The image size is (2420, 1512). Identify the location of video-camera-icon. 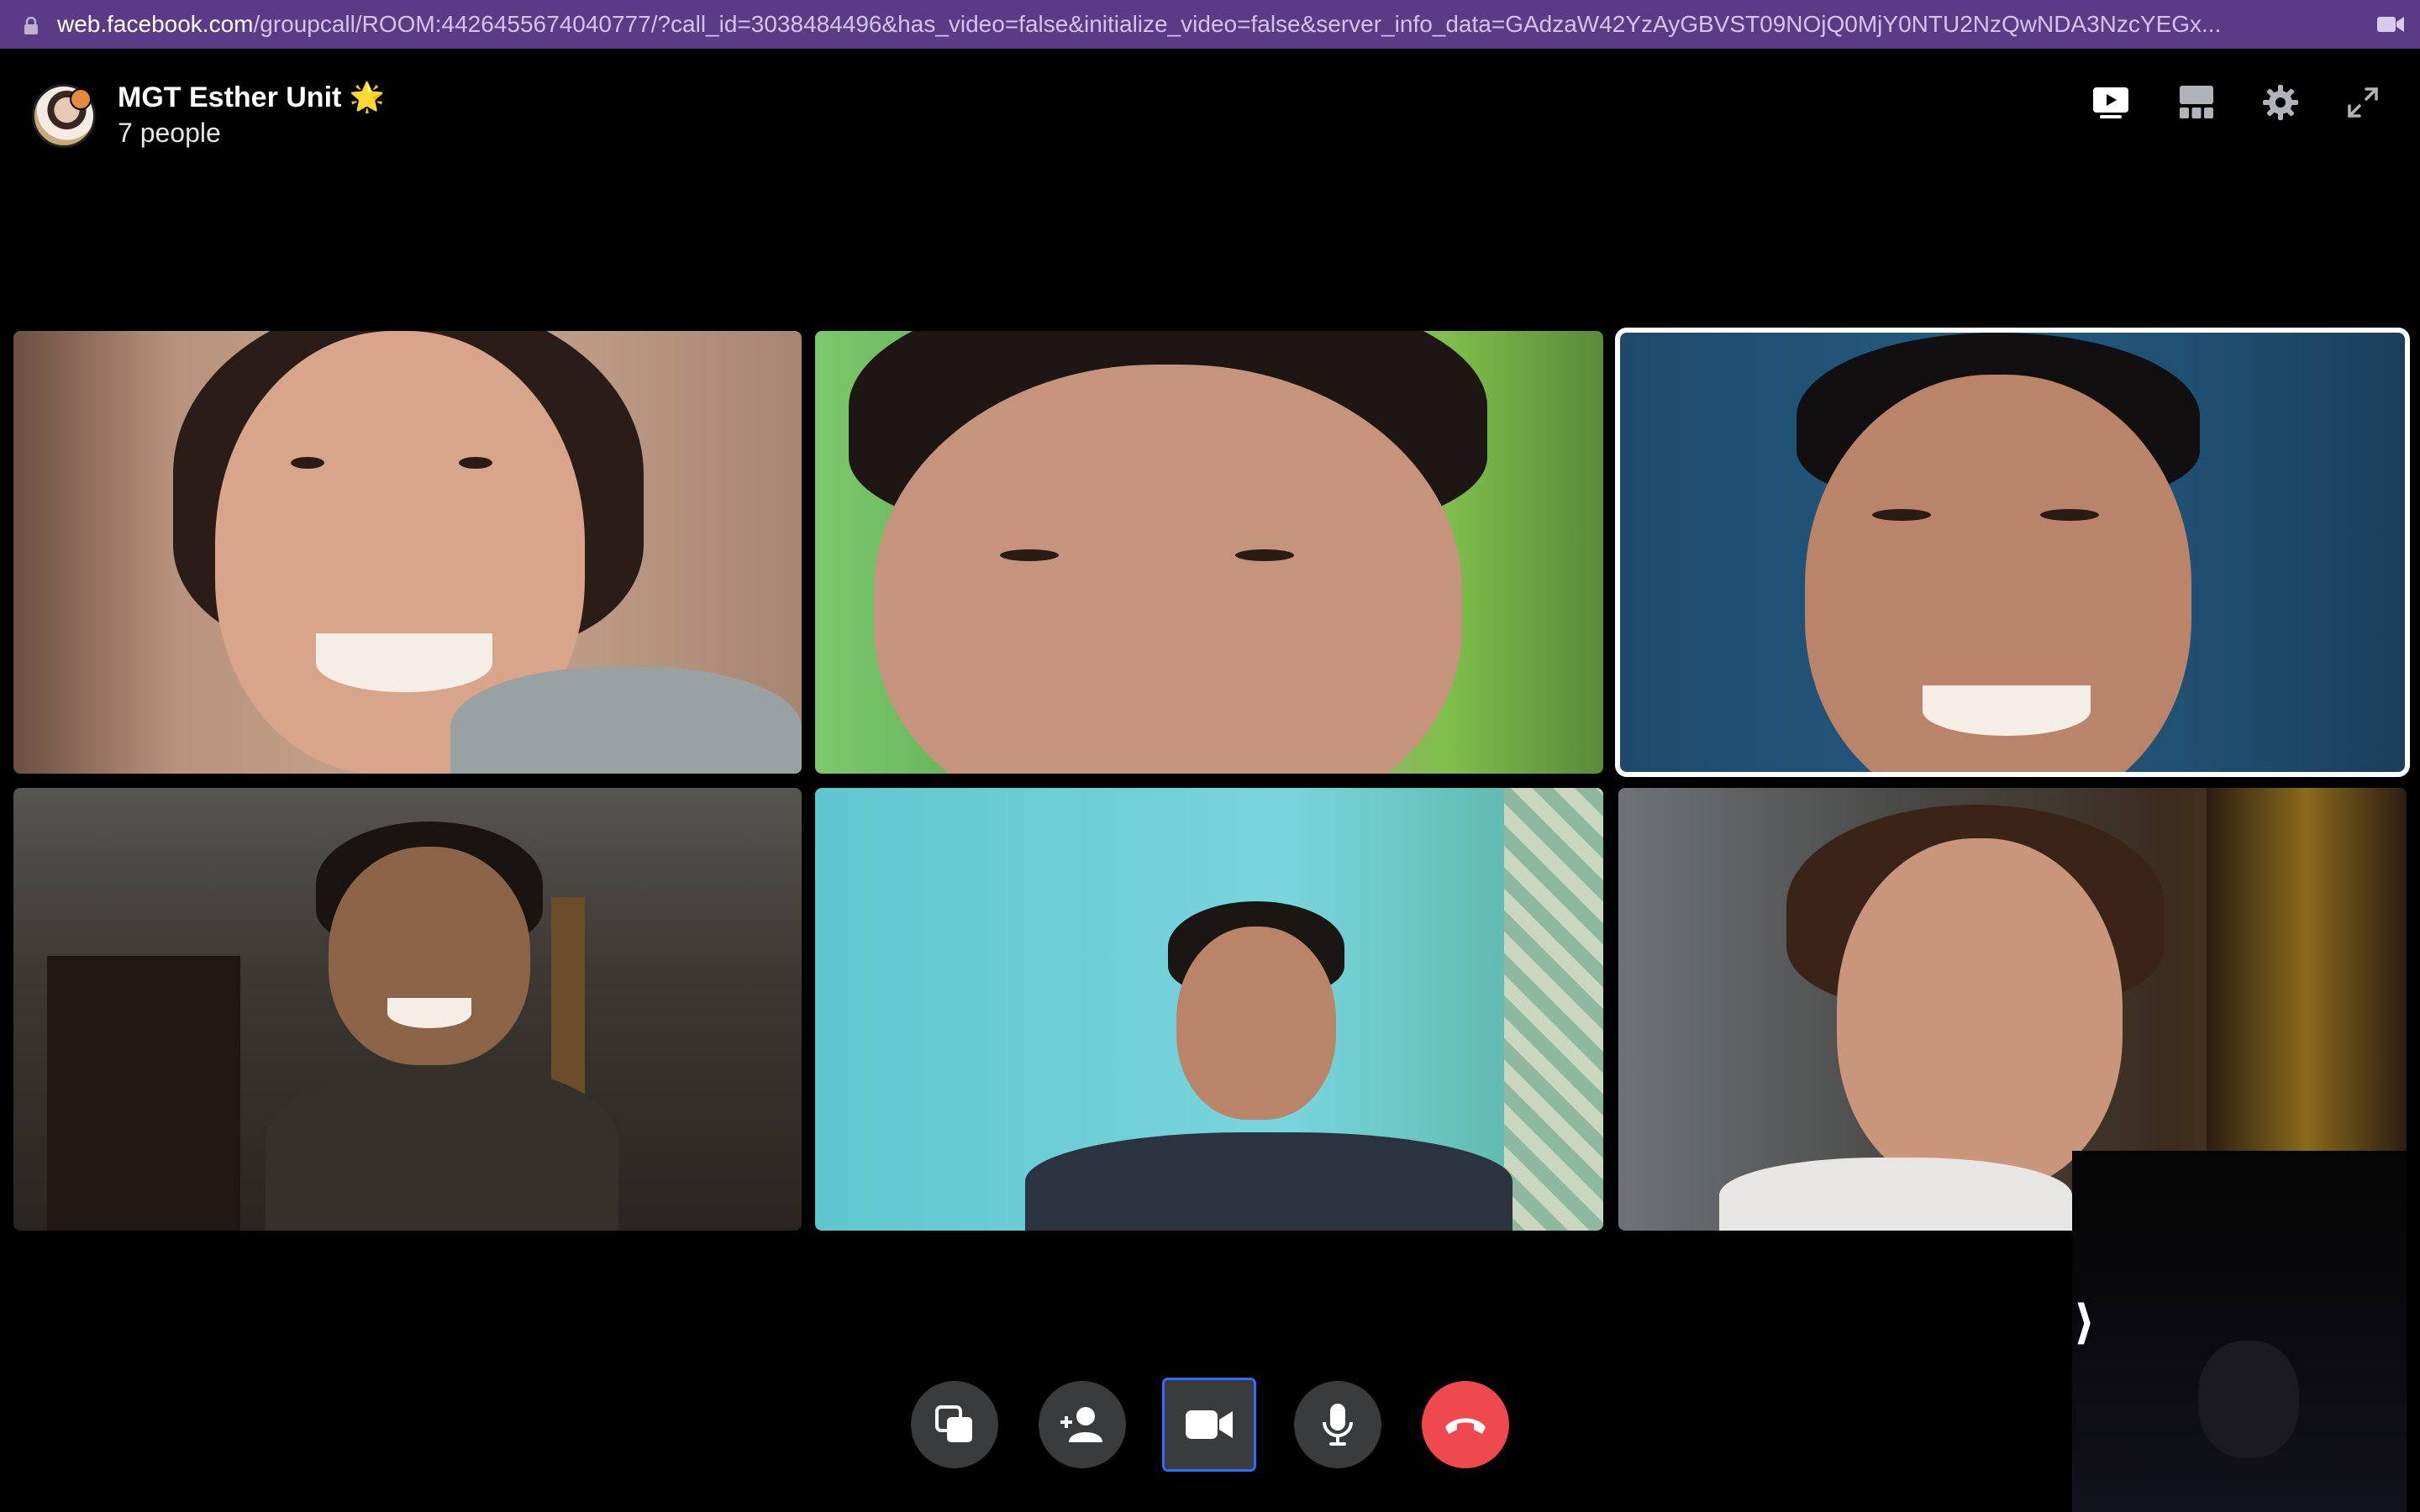
(1209, 1424).